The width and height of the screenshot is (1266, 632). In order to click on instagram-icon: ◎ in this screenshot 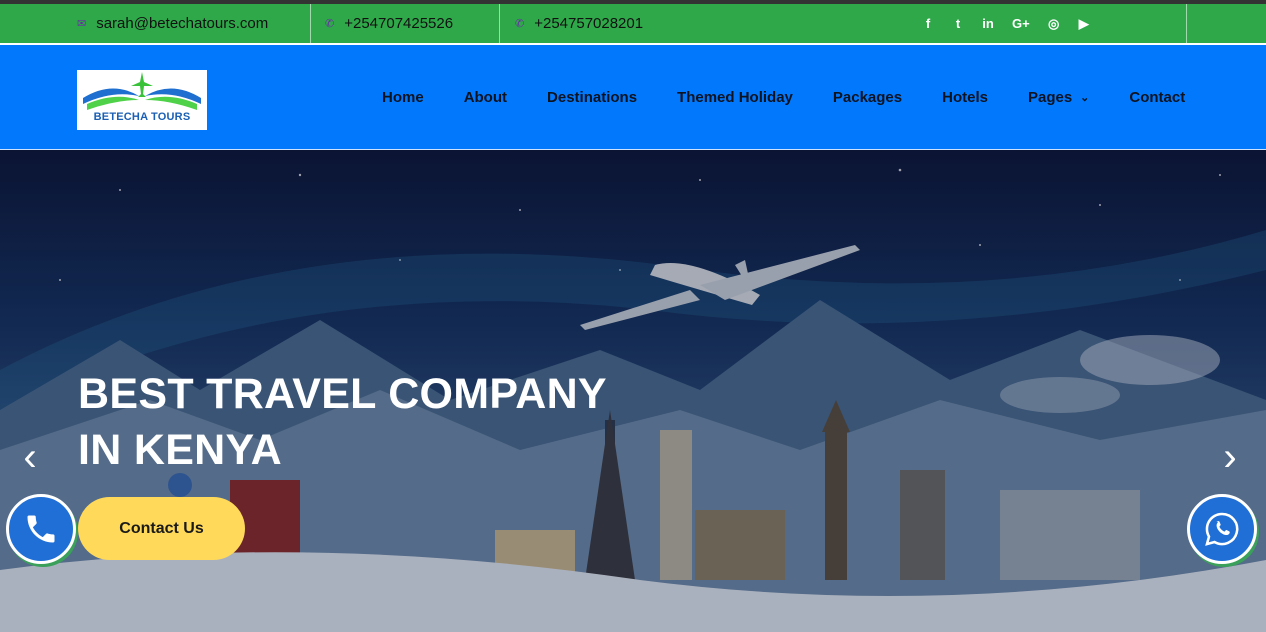, I will do `click(1054, 24)`.